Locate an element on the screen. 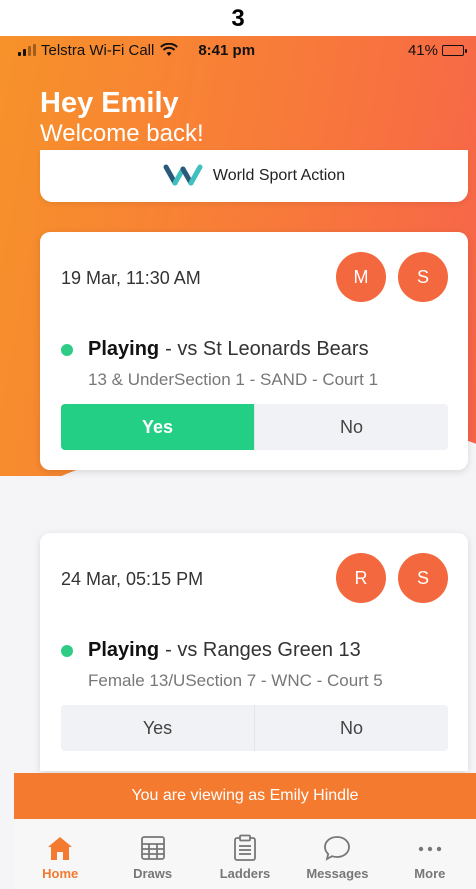 The image size is (476, 889). world-sport-action-logo is located at coordinates (183, 175).